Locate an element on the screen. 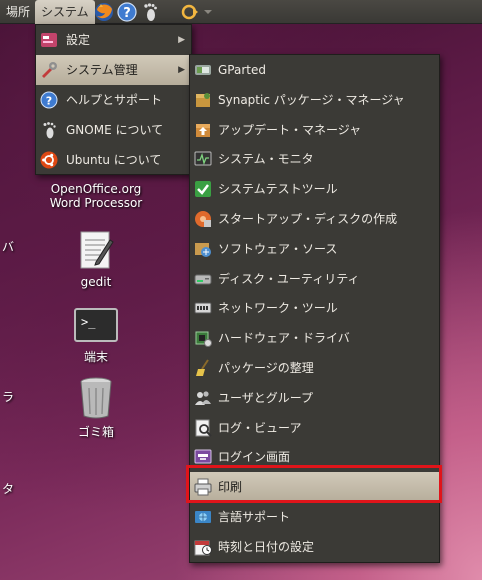  menu-item-help-label: ヘルプとサポート is located at coordinates (114, 100).